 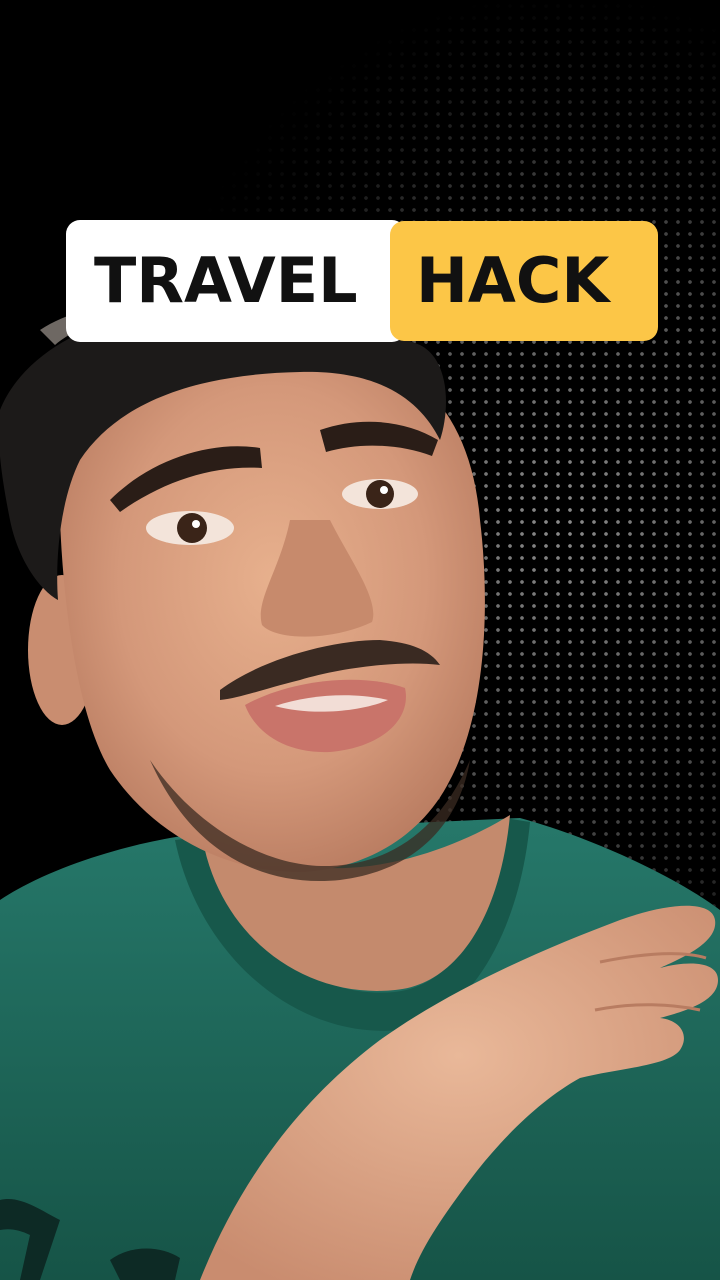 I want to click on title-overlay: TRAVEL HACK, so click(x=362, y=281).